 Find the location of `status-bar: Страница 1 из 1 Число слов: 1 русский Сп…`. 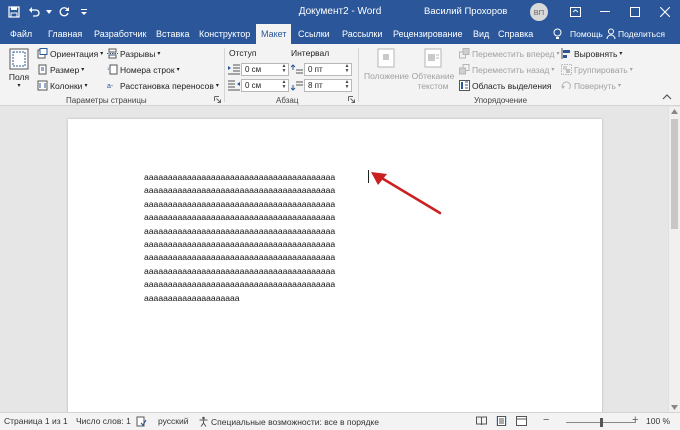

status-bar: Страница 1 из 1 Число слов: 1 русский Сп… is located at coordinates (340, 421).